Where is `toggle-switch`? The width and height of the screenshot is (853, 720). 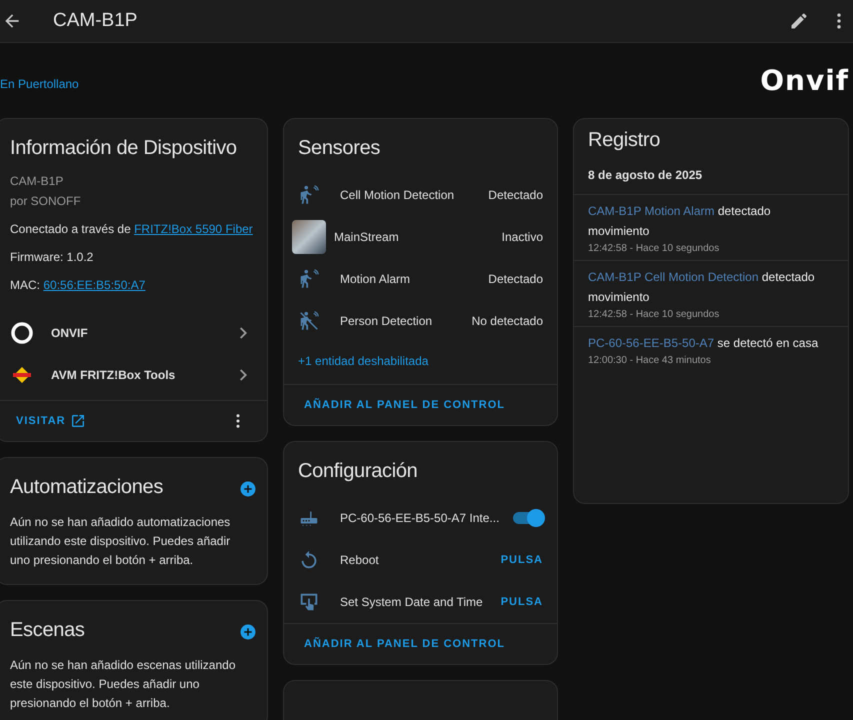 toggle-switch is located at coordinates (528, 518).